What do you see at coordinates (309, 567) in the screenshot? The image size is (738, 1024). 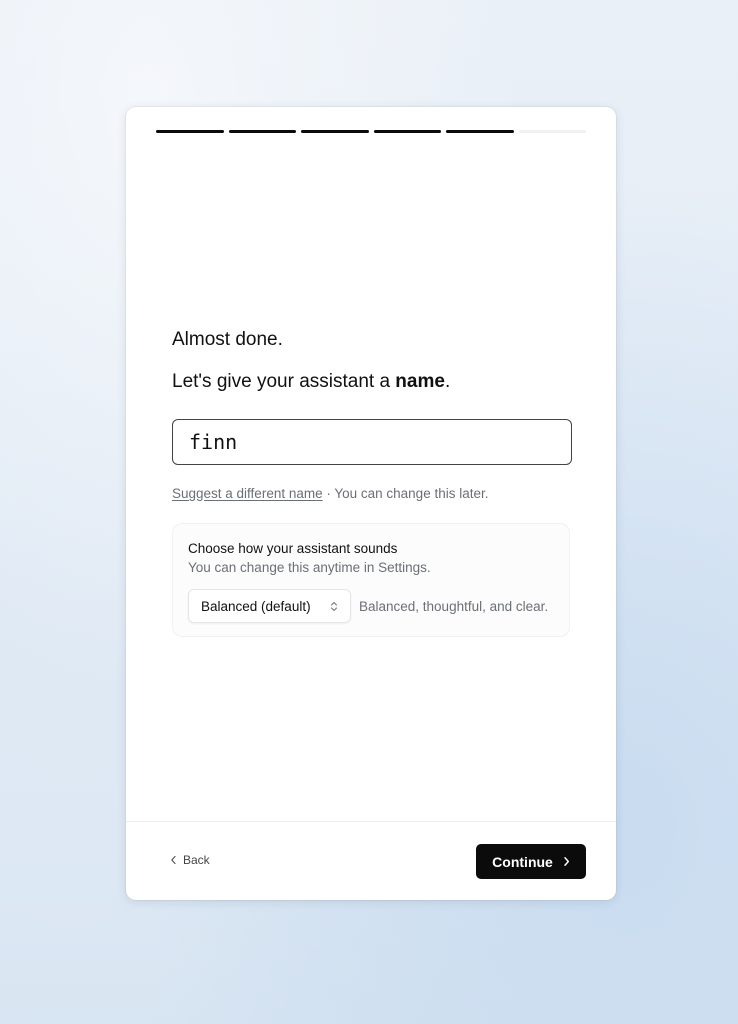 I see `voice-subtitle: You can change this anytime in Settings.` at bounding box center [309, 567].